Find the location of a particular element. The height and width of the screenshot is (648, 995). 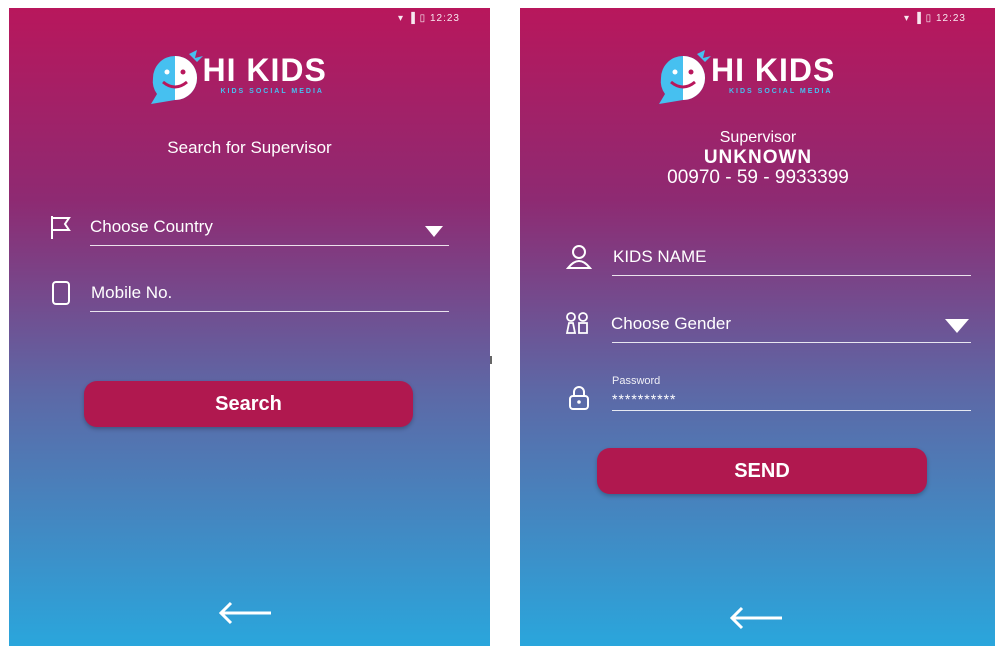

password-label: Password is located at coordinates (636, 381).